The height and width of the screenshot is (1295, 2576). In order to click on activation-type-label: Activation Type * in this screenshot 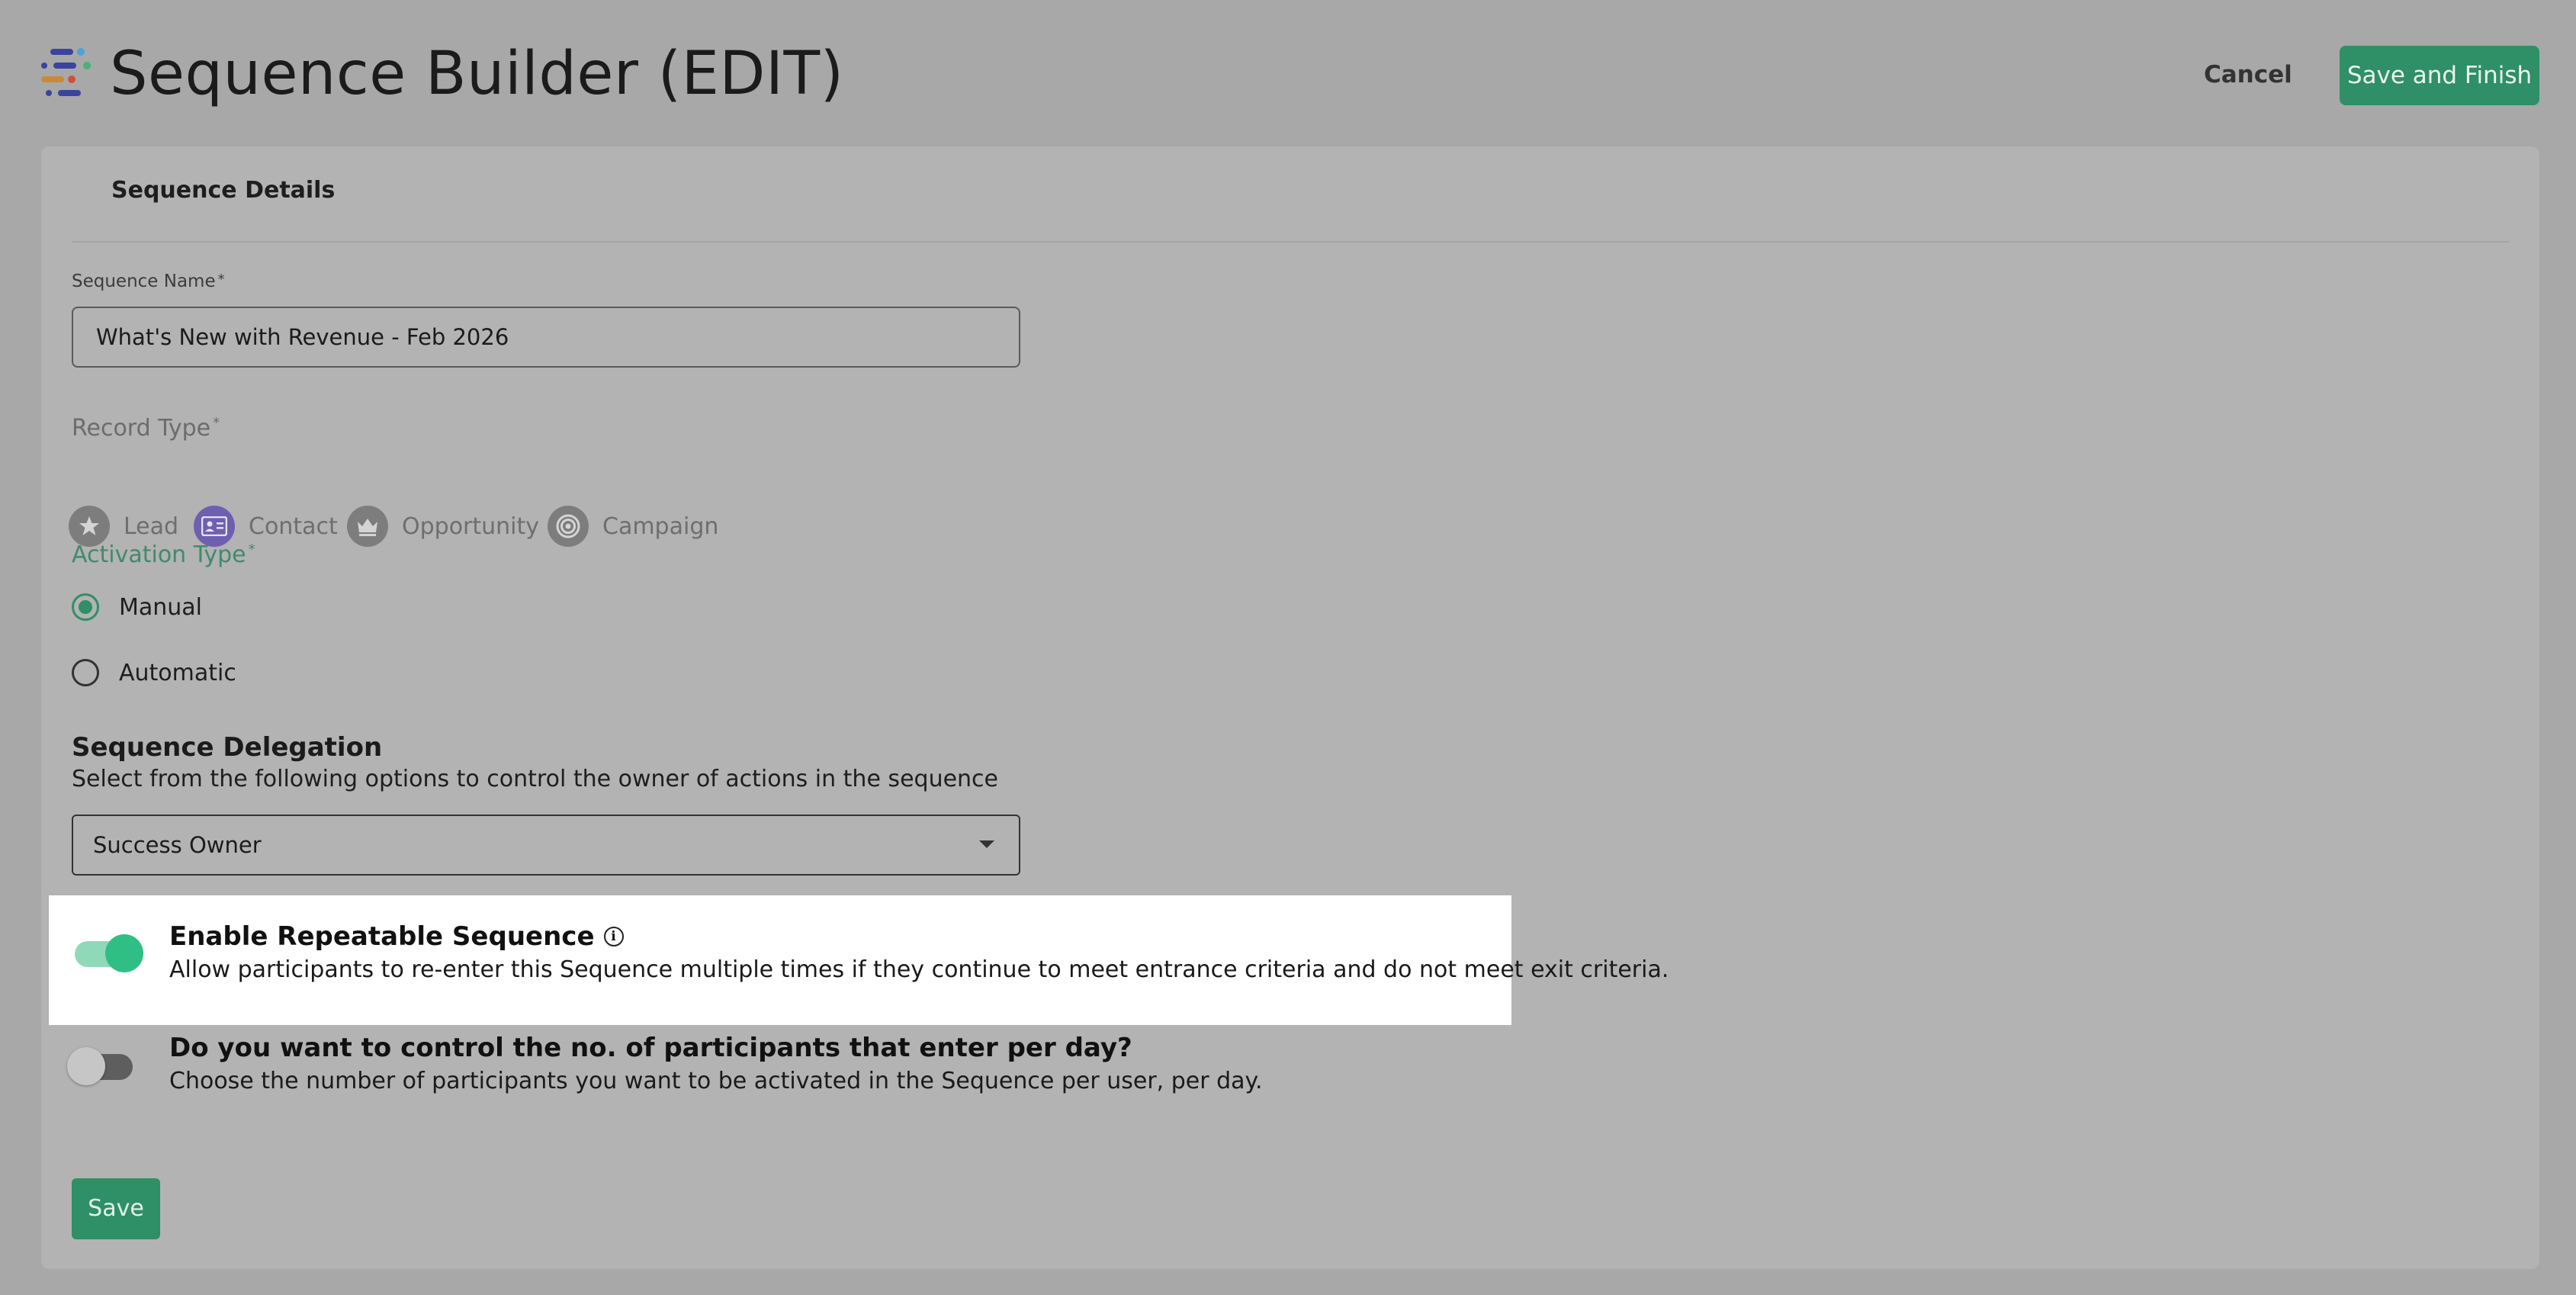, I will do `click(163, 554)`.